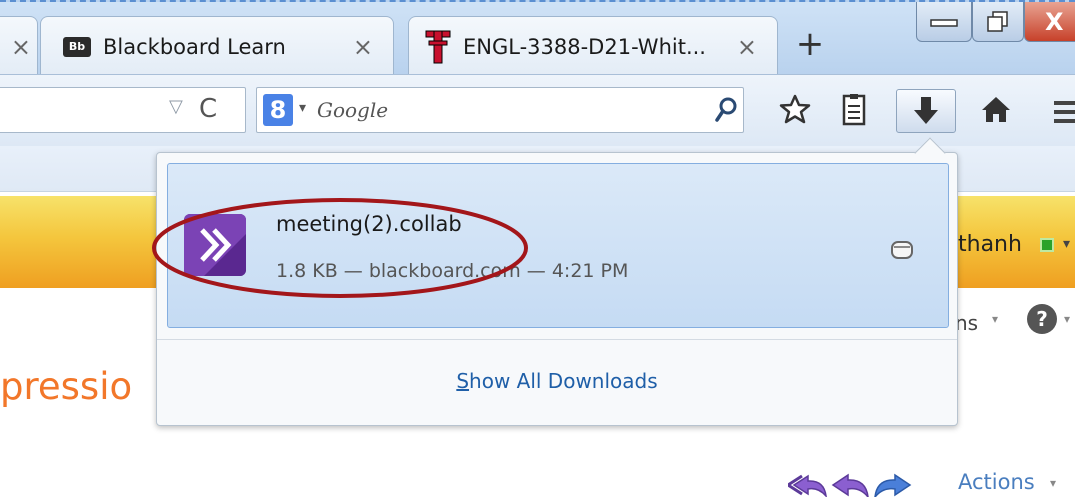  Describe the element at coordinates (463, 381) in the screenshot. I see `access-key-letter: S` at that location.